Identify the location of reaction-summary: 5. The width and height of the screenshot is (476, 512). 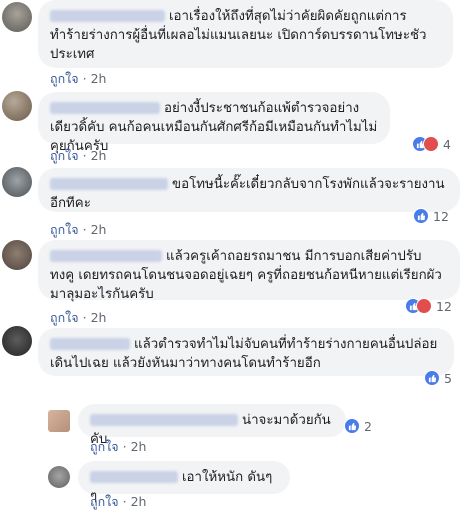
(438, 378).